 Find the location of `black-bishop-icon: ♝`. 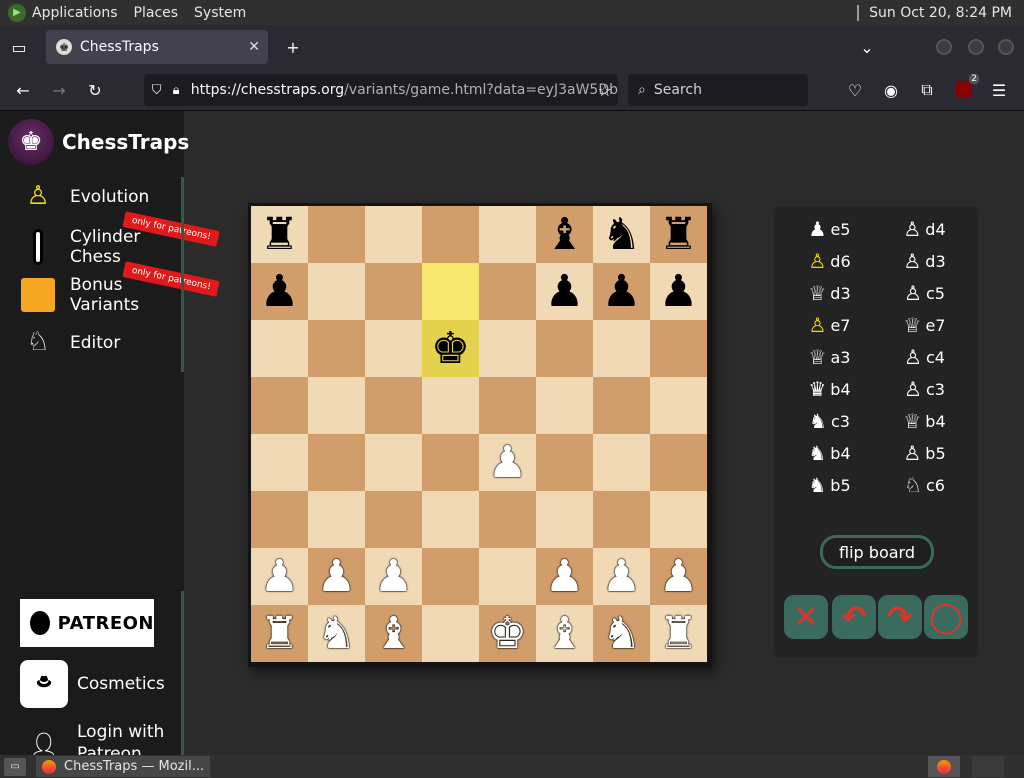

black-bishop-icon: ♝ is located at coordinates (564, 234).